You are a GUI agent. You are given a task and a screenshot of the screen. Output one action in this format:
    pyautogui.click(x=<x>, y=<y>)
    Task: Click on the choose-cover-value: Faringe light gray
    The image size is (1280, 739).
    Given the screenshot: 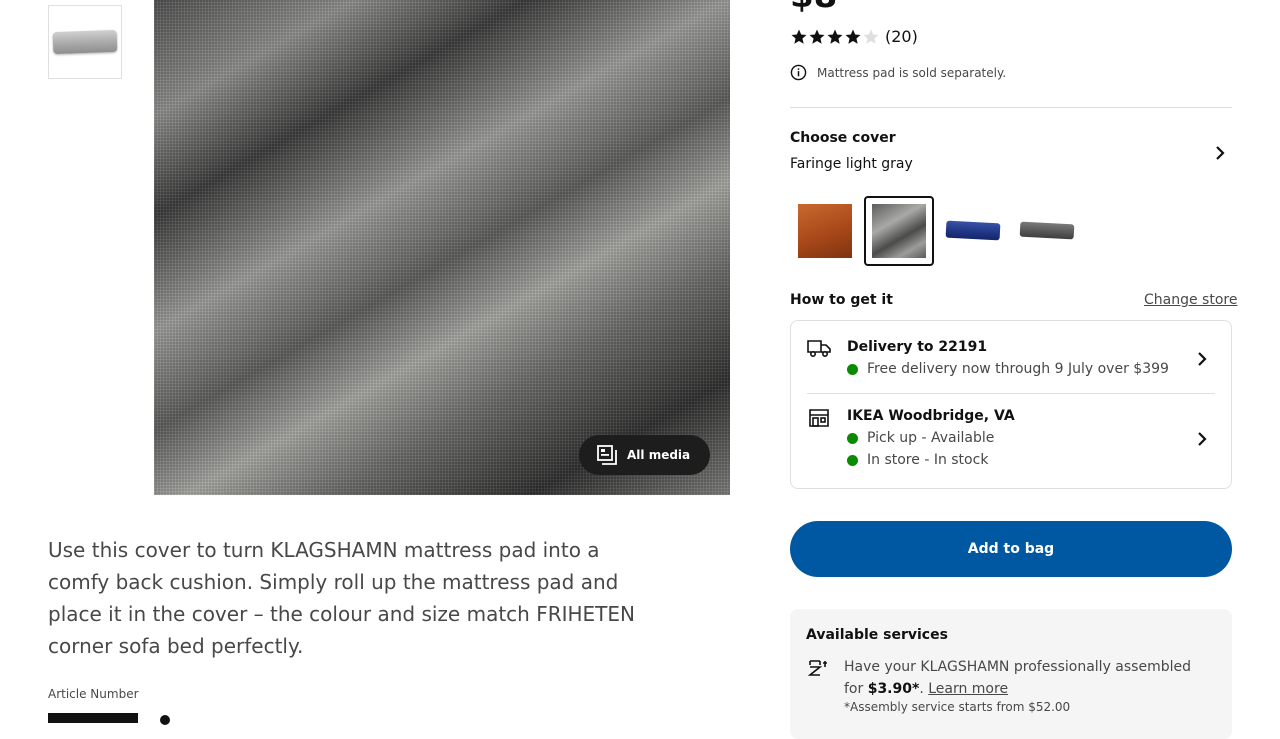 What is the action you would take?
    pyautogui.click(x=851, y=164)
    